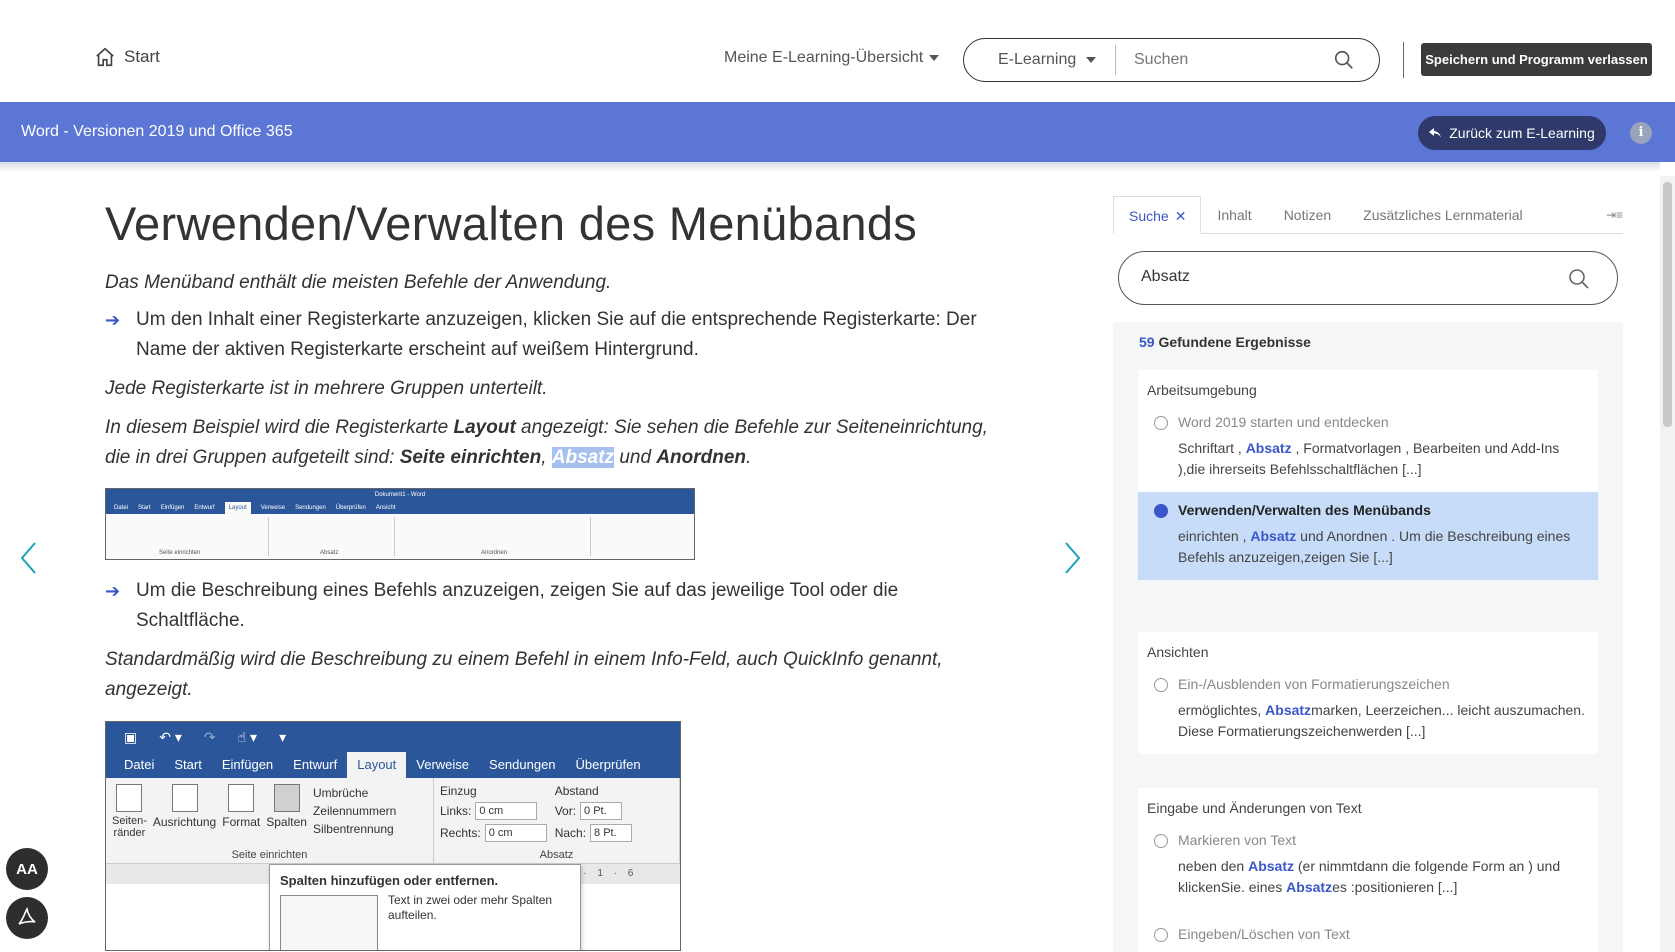 Image resolution: width=1675 pixels, height=952 pixels. I want to click on pdf-icon, so click(27, 915).